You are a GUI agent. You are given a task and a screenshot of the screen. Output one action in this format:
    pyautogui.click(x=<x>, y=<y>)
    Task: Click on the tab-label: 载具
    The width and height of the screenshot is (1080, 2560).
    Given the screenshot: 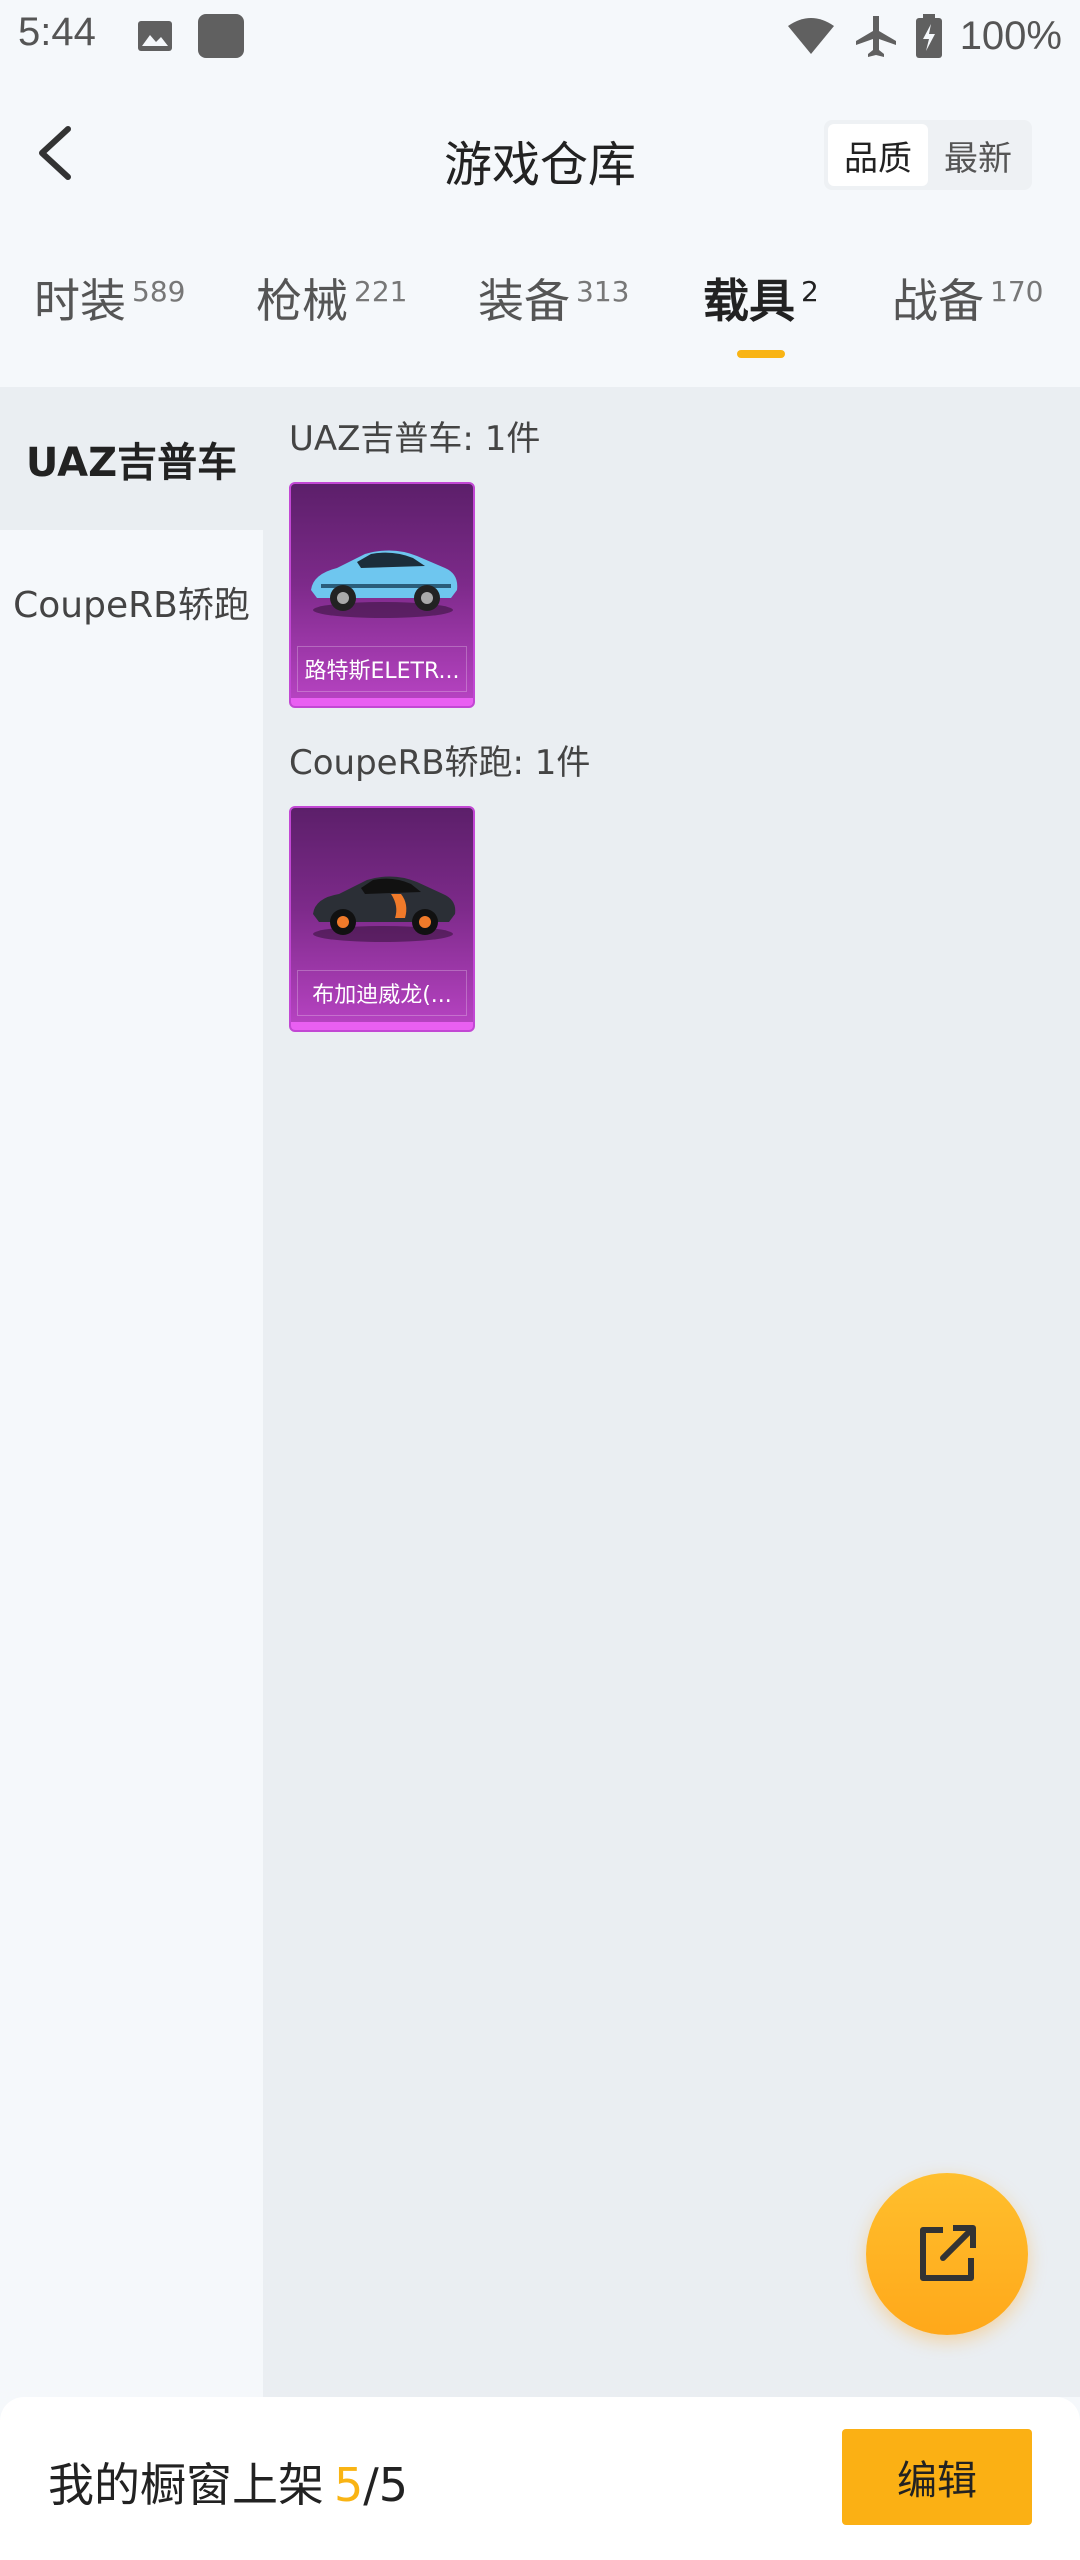 What is the action you would take?
    pyautogui.click(x=749, y=301)
    